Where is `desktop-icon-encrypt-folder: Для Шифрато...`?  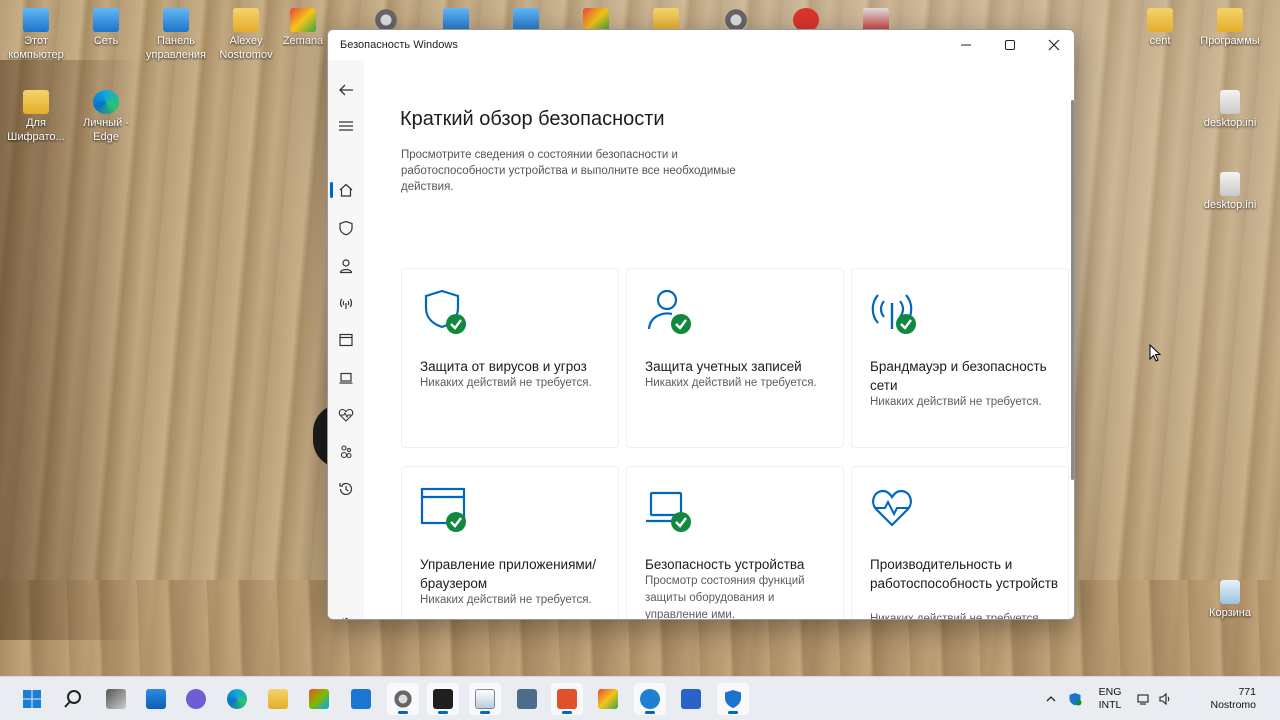
desktop-icon-encrypt-folder: Для Шифрато... is located at coordinates (36, 117).